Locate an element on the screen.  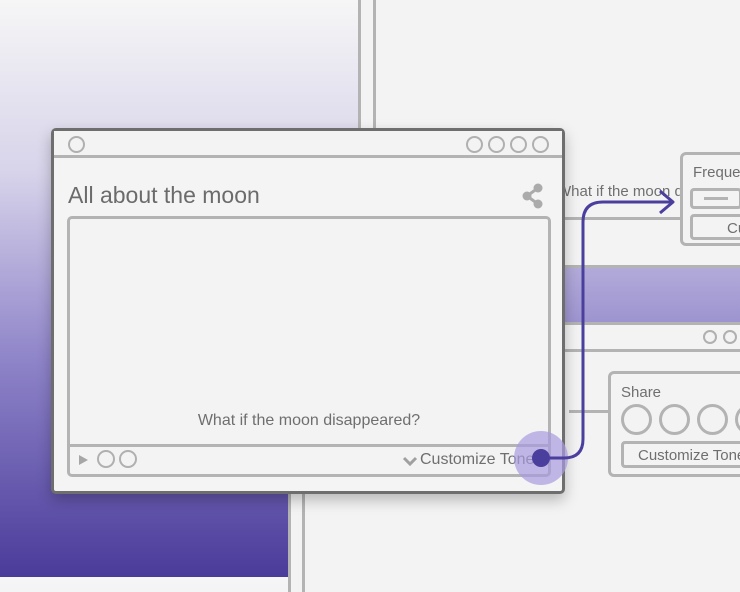
flow-connector is located at coordinates (594, 337).